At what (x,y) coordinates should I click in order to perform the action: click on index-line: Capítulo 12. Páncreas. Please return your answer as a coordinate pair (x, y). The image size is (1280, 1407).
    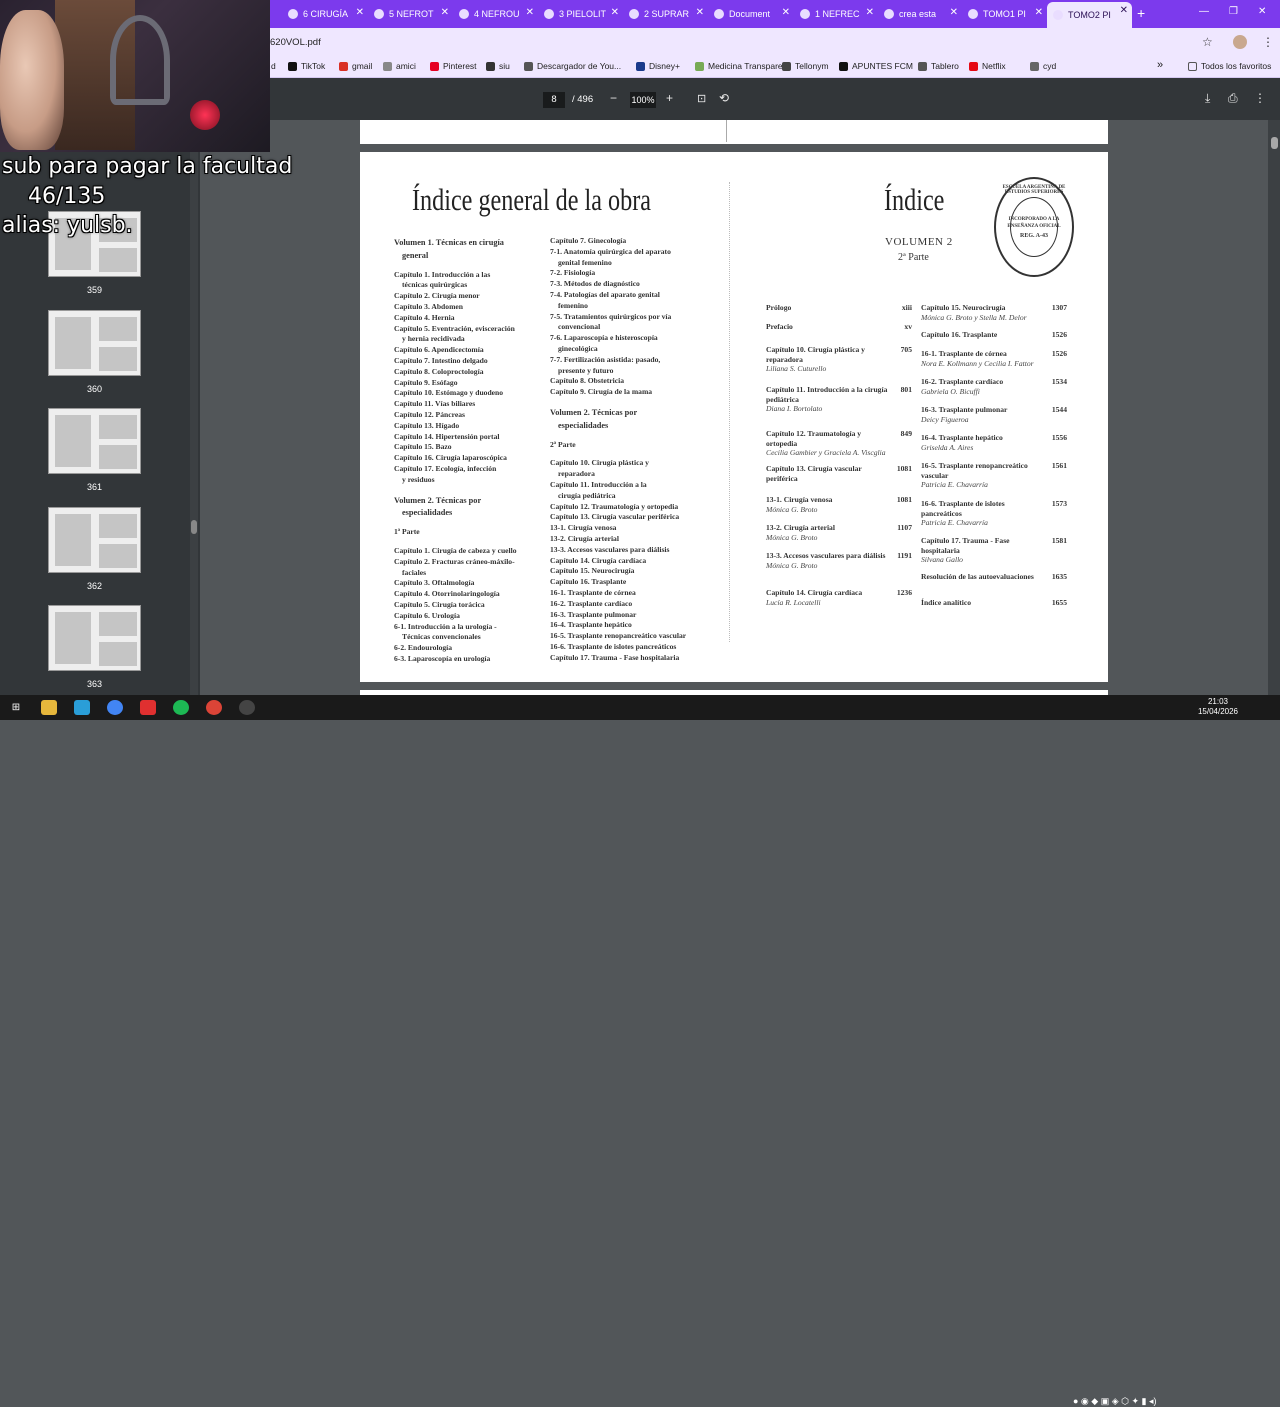
    Looking at the image, I should click on (429, 414).